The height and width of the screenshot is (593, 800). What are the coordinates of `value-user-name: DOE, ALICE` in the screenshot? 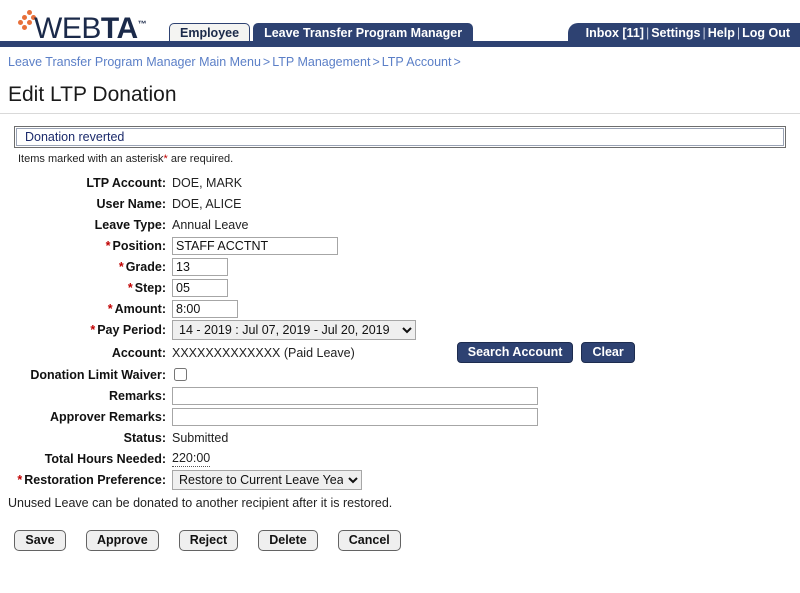 It's located at (207, 203).